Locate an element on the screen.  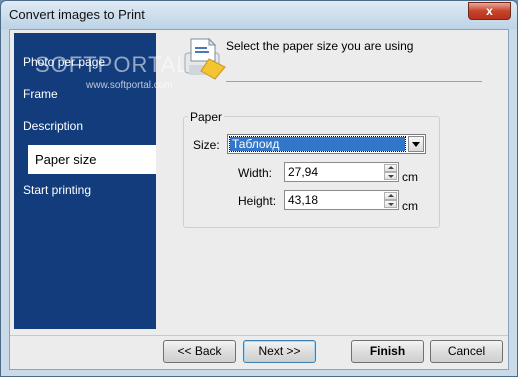
height-label: Height: is located at coordinates (257, 201).